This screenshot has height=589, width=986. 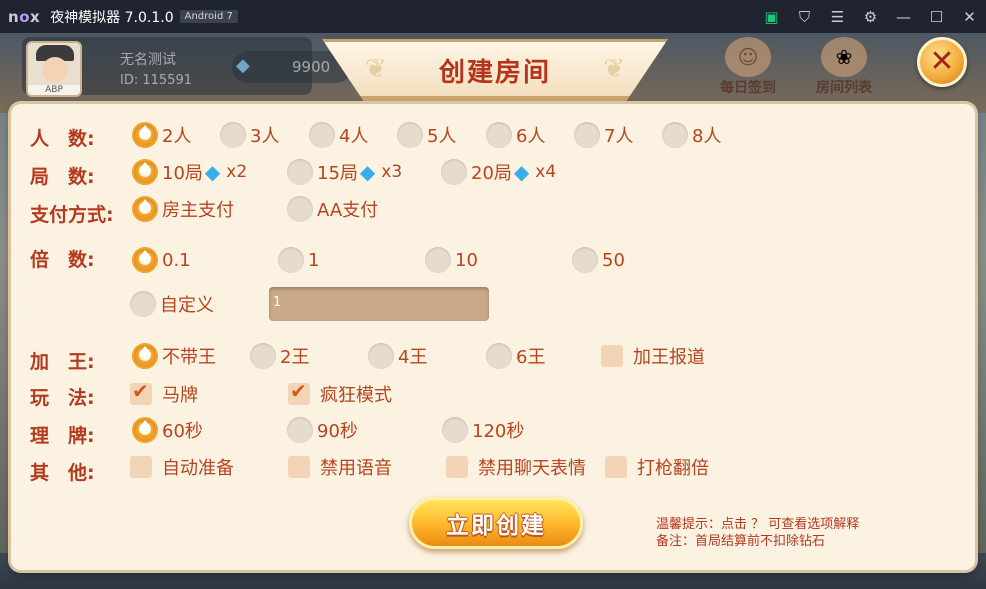 I want to click on jokers-option-6: 6王, so click(x=515, y=356).